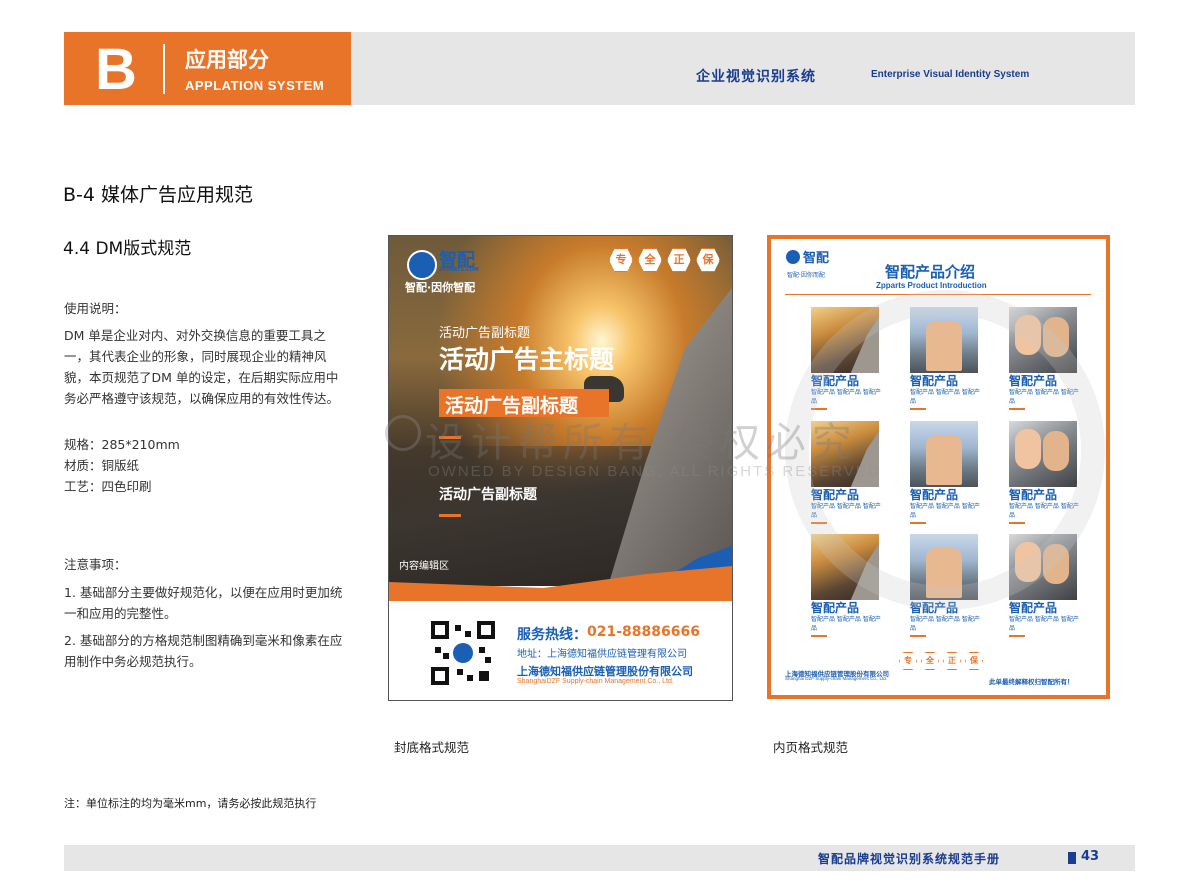 The width and height of the screenshot is (1200, 890). I want to click on spec-material: 材质：铜版纸, so click(102, 465).